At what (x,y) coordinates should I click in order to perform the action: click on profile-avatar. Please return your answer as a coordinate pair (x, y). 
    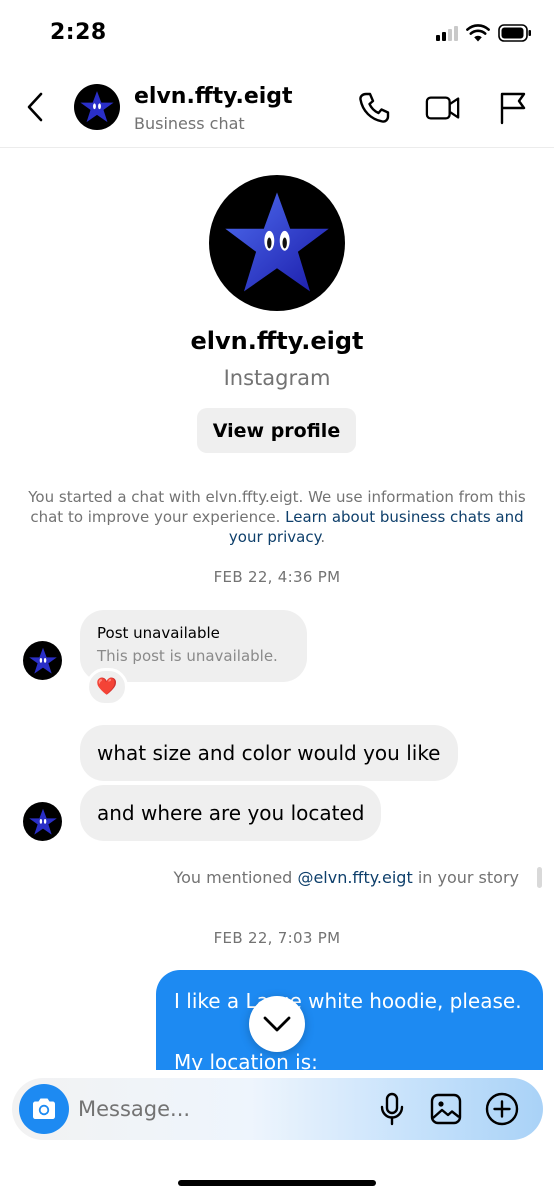
    Looking at the image, I should click on (277, 243).